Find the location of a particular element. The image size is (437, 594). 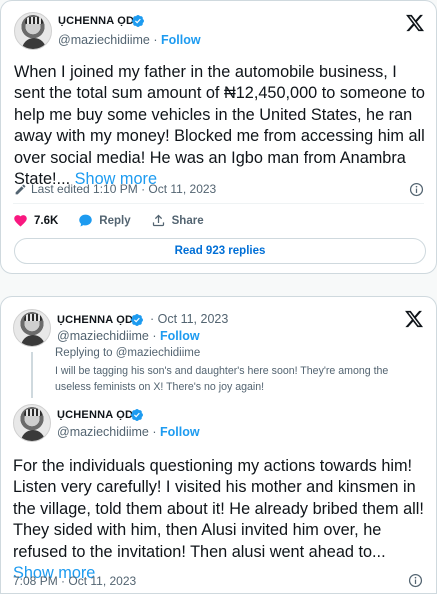

like-count: 7.6K is located at coordinates (46, 220).